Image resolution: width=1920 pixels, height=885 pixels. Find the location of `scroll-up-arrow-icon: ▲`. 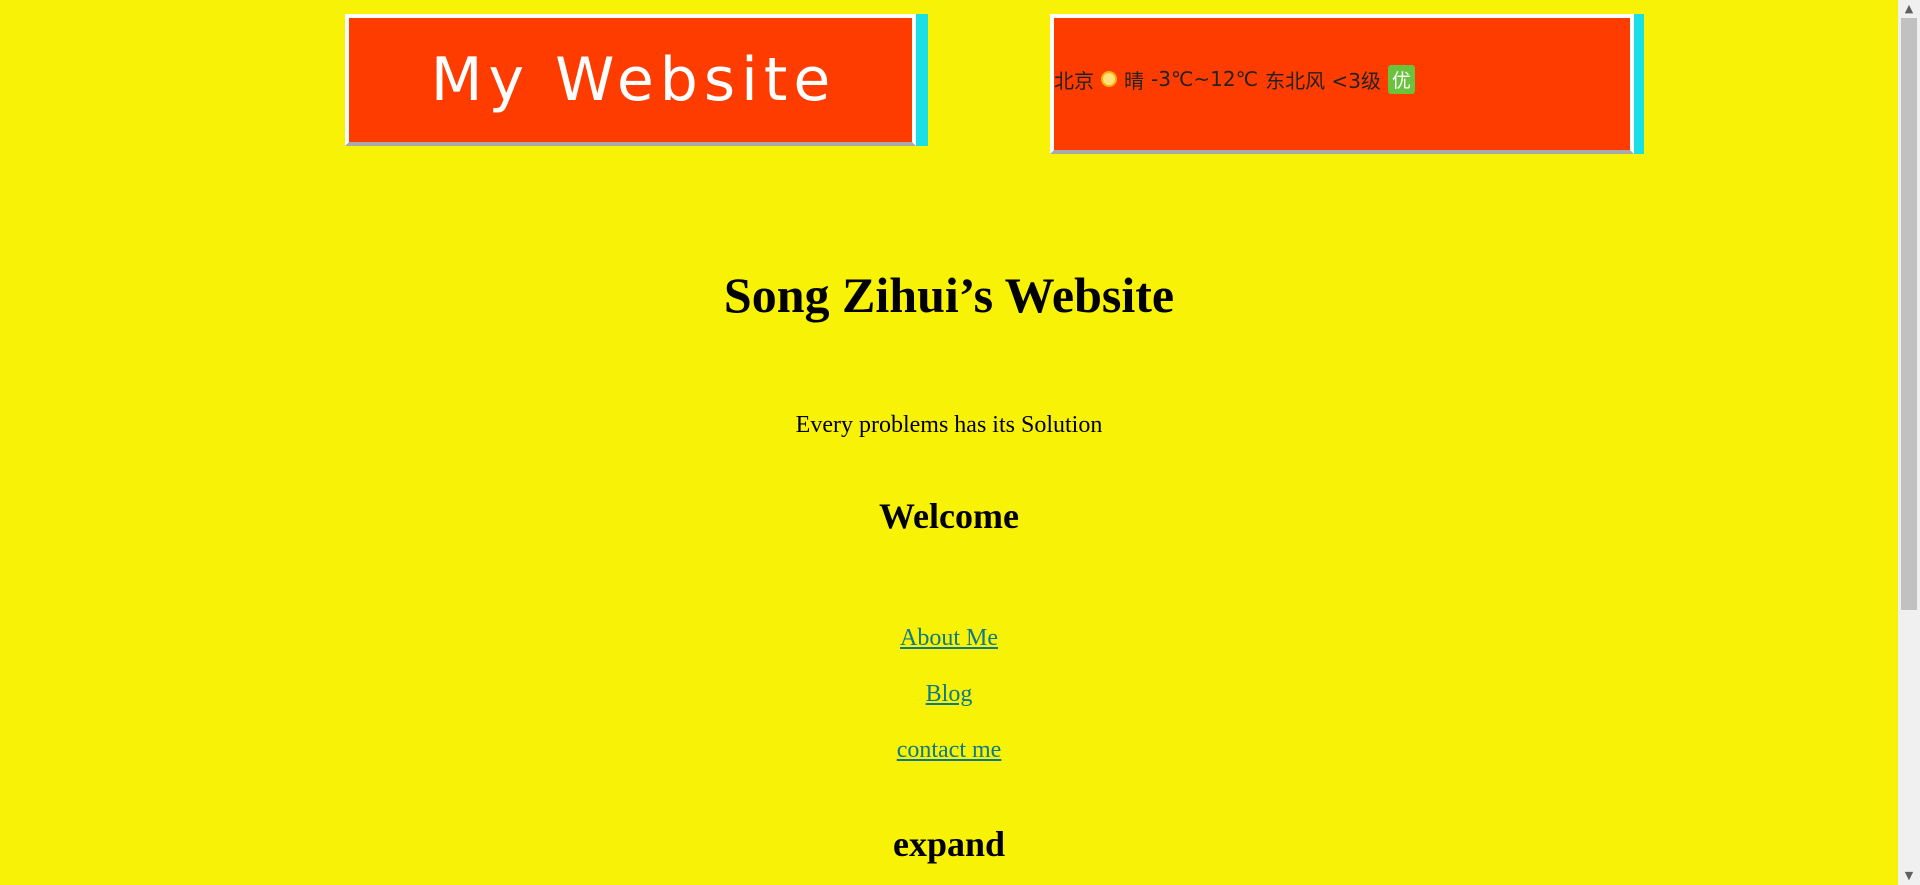

scroll-up-arrow-icon: ▲ is located at coordinates (1909, 9).